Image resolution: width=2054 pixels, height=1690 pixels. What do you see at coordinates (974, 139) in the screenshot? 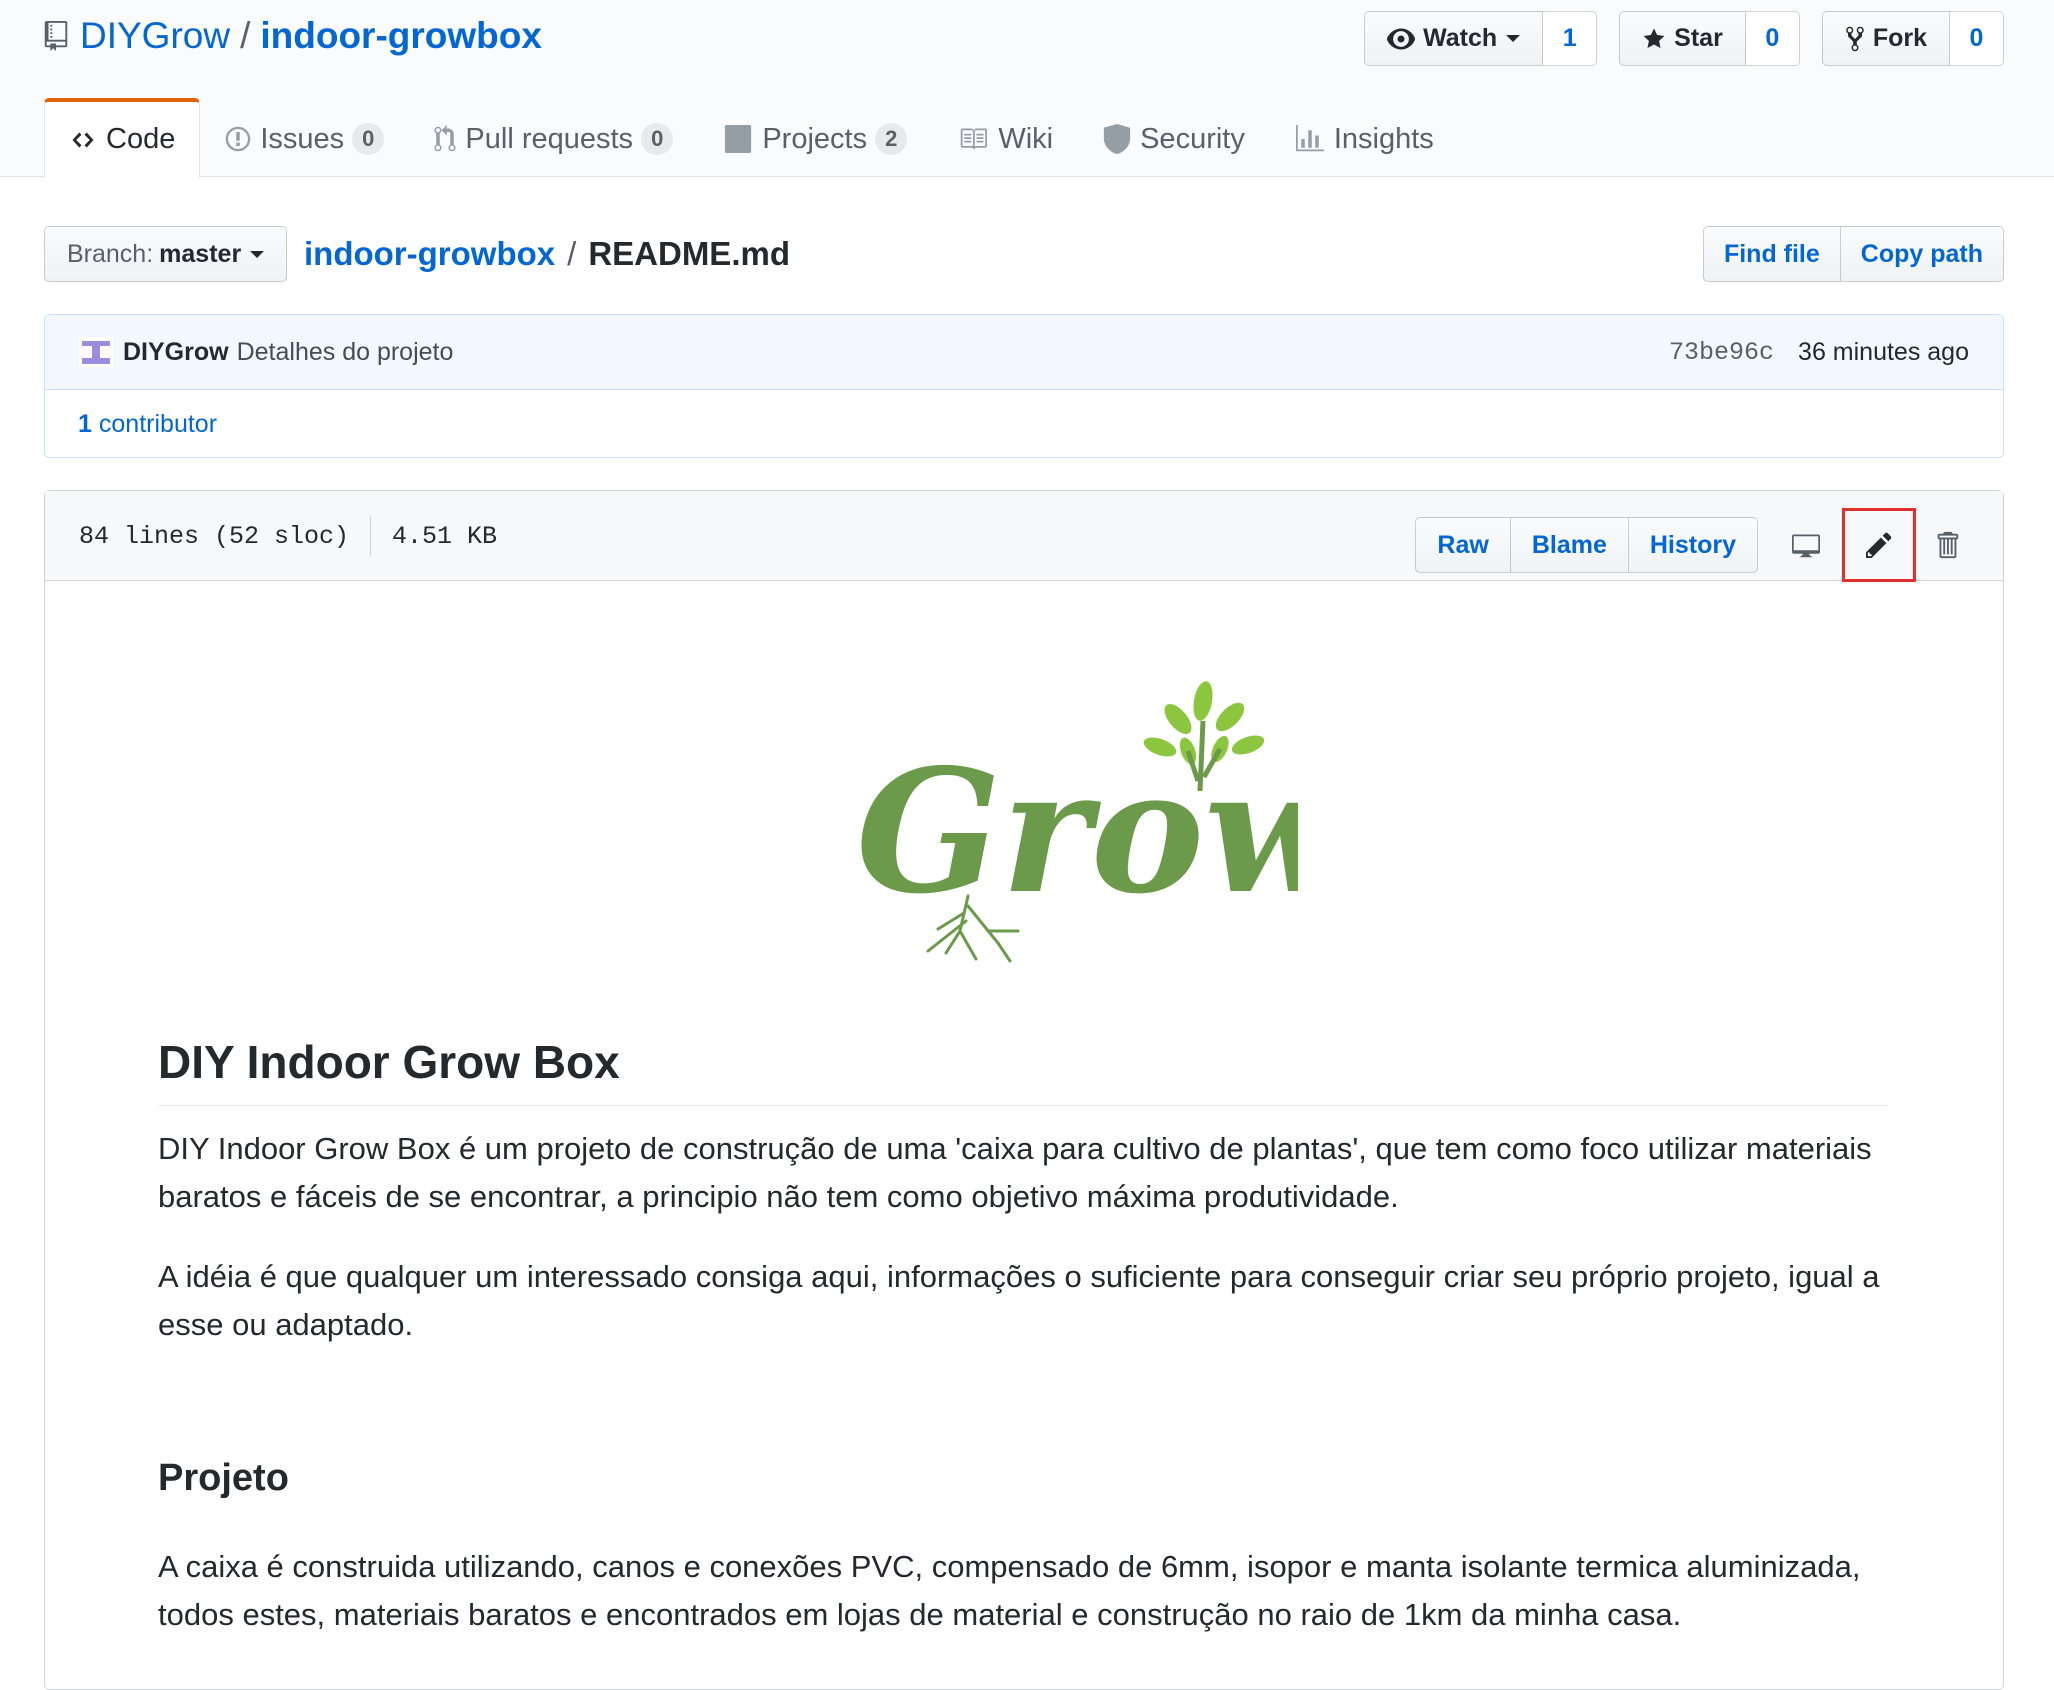
I see `book-icon` at bounding box center [974, 139].